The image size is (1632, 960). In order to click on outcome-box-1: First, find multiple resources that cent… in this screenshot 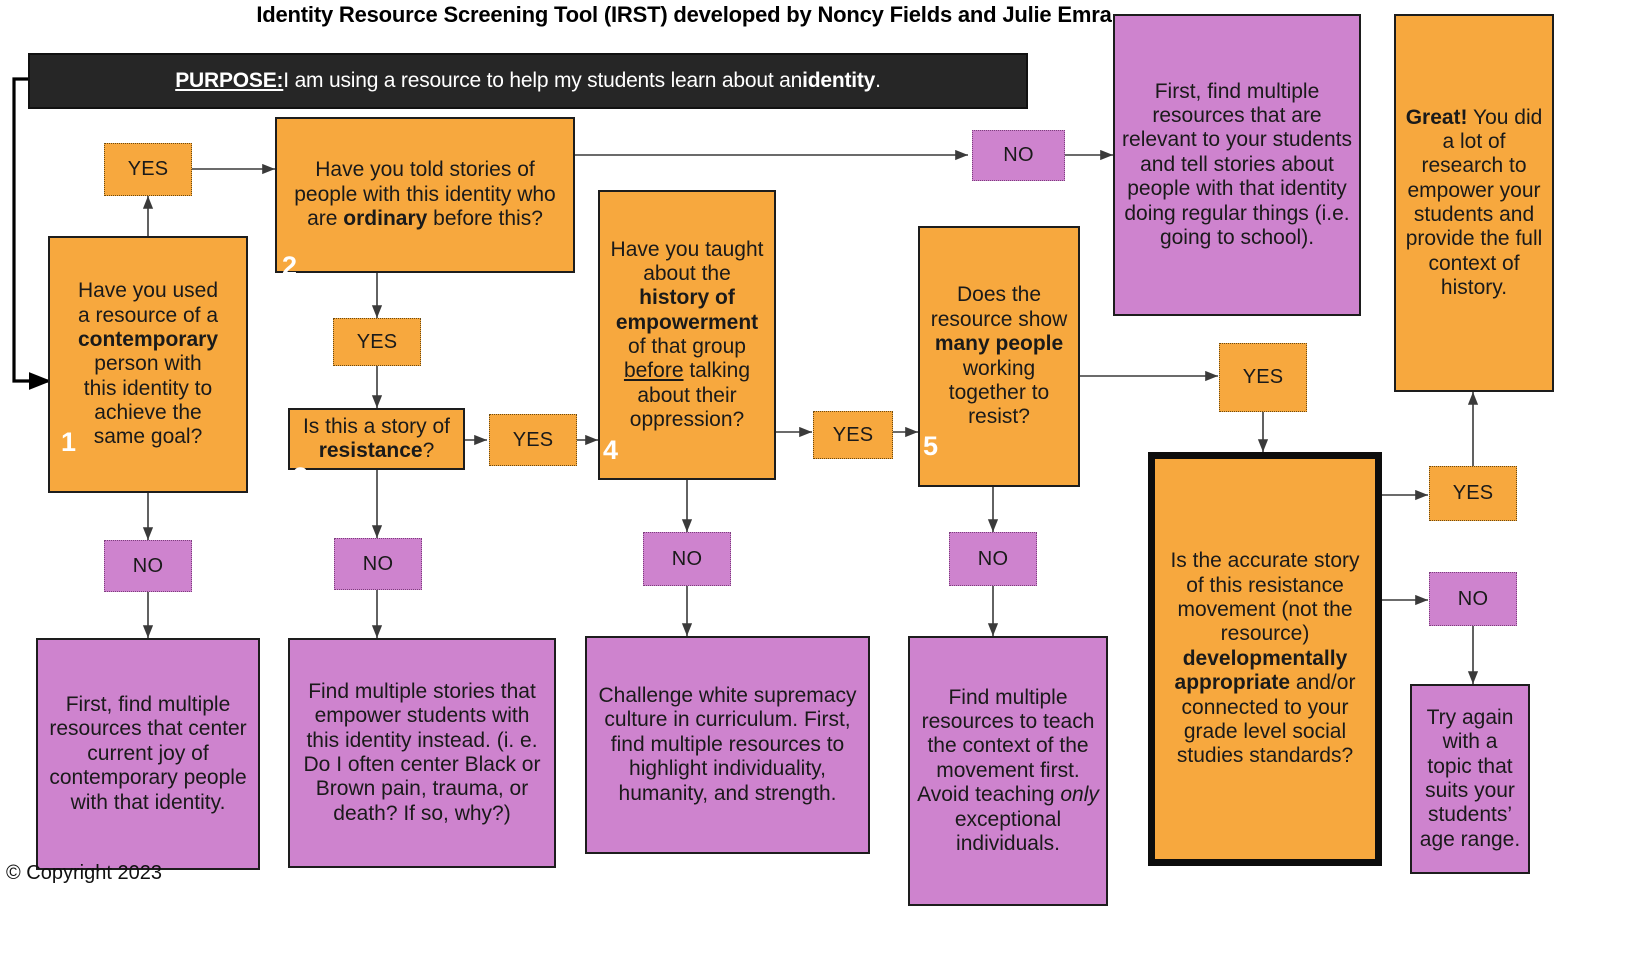, I will do `click(148, 754)`.